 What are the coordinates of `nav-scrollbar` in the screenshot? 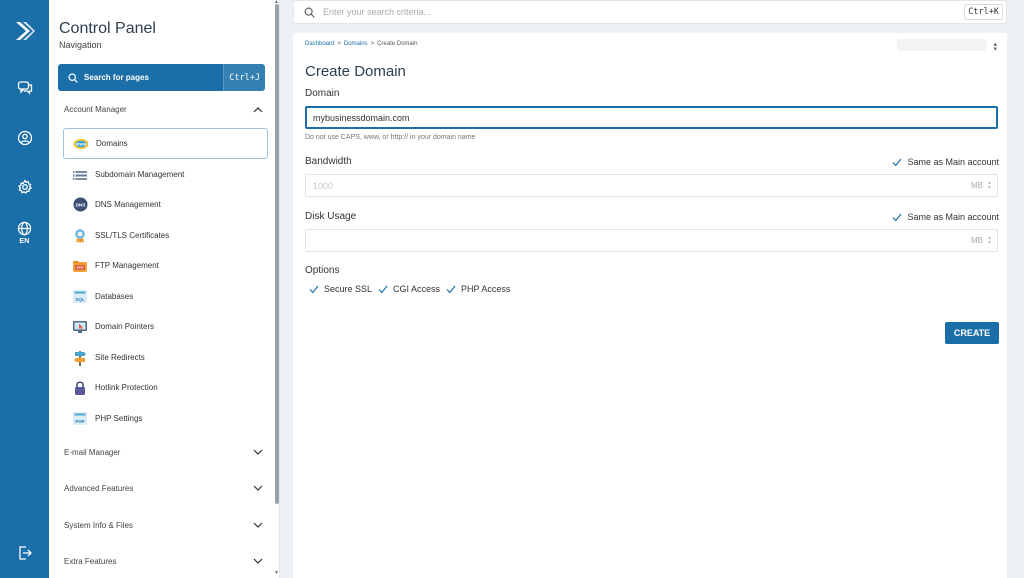 It's located at (277, 254).